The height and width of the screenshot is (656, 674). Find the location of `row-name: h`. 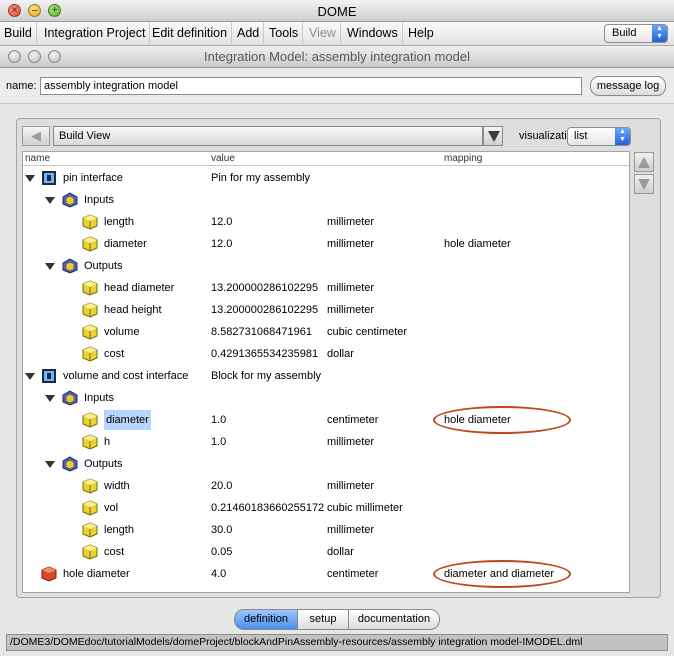

row-name: h is located at coordinates (107, 442).